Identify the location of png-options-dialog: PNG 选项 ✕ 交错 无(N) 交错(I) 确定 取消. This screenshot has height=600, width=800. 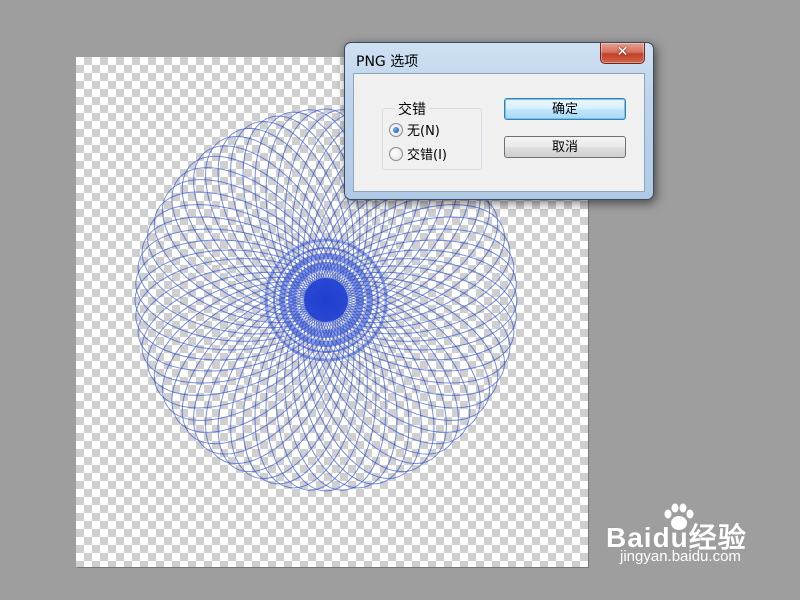
(499, 121).